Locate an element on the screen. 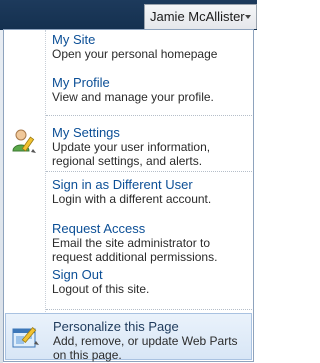  menu-item-title: Sign Out is located at coordinates (77, 274).